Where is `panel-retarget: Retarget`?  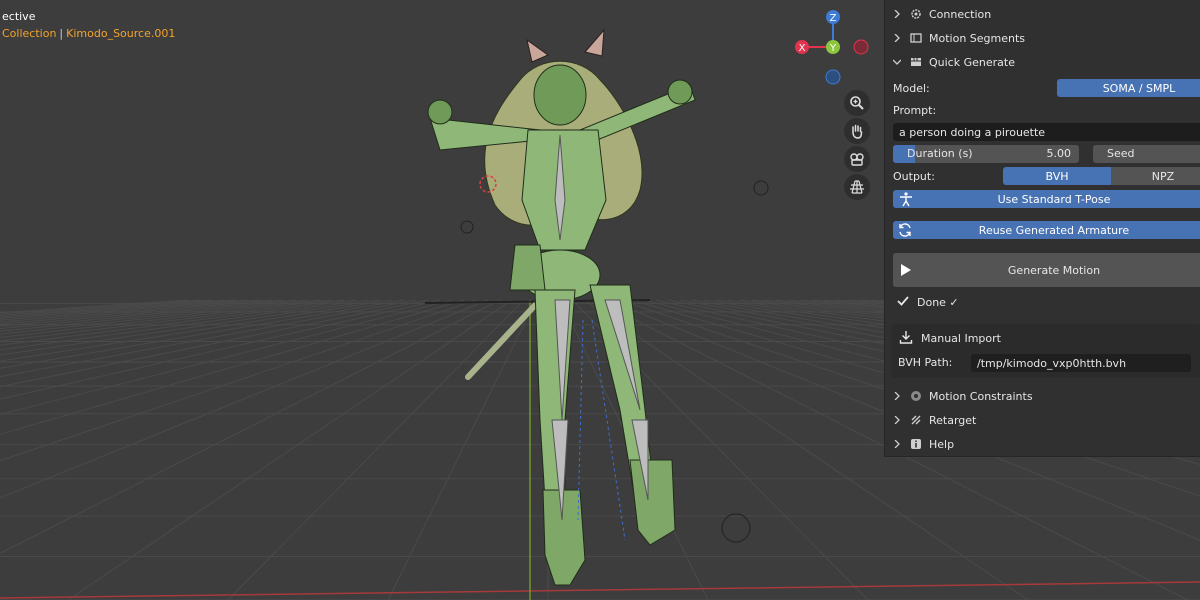
panel-retarget: Retarget is located at coordinates (1042, 420).